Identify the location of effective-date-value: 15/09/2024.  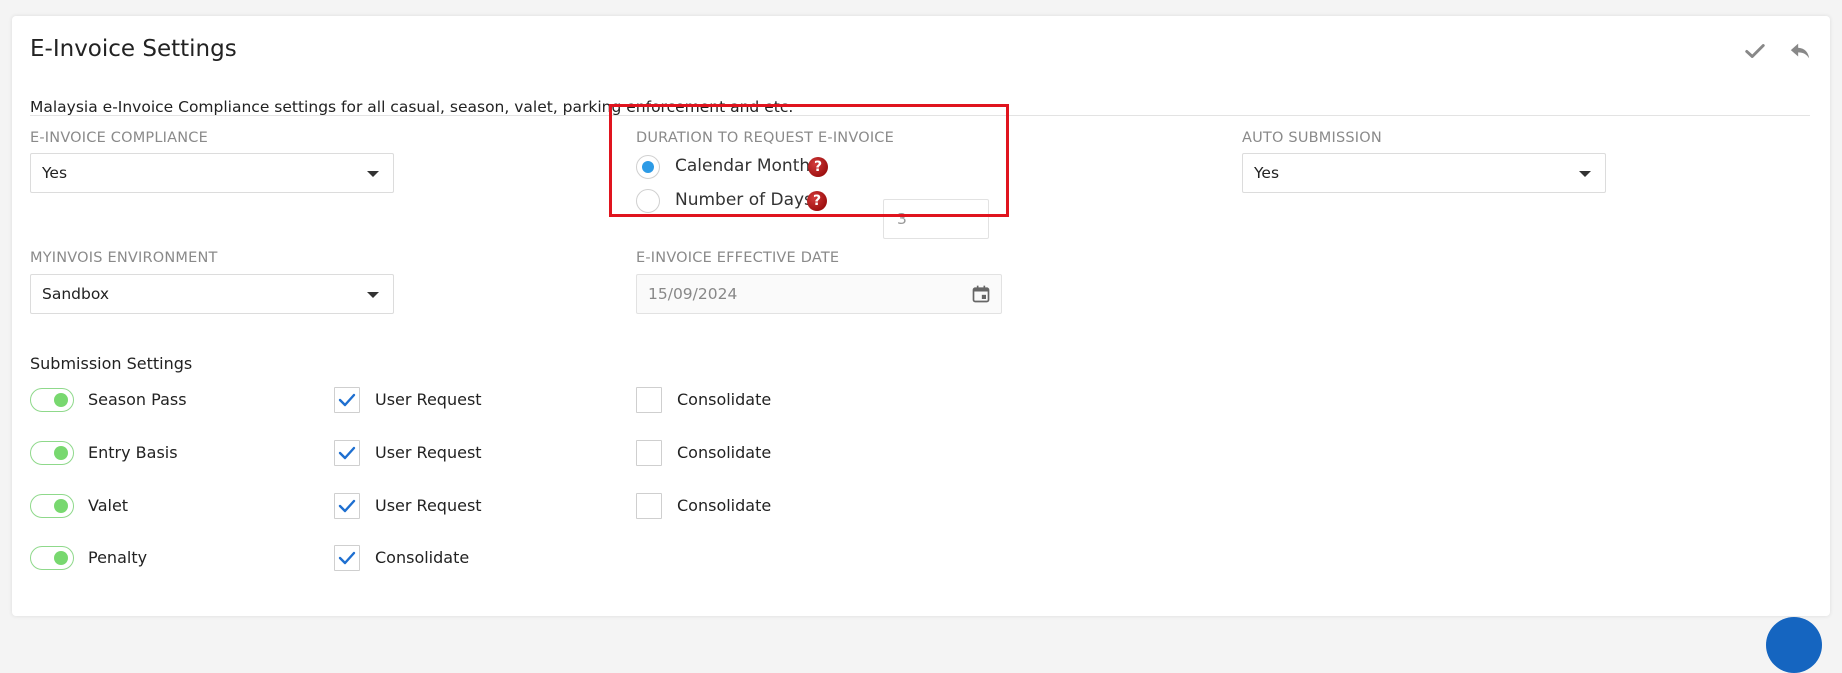
(693, 294).